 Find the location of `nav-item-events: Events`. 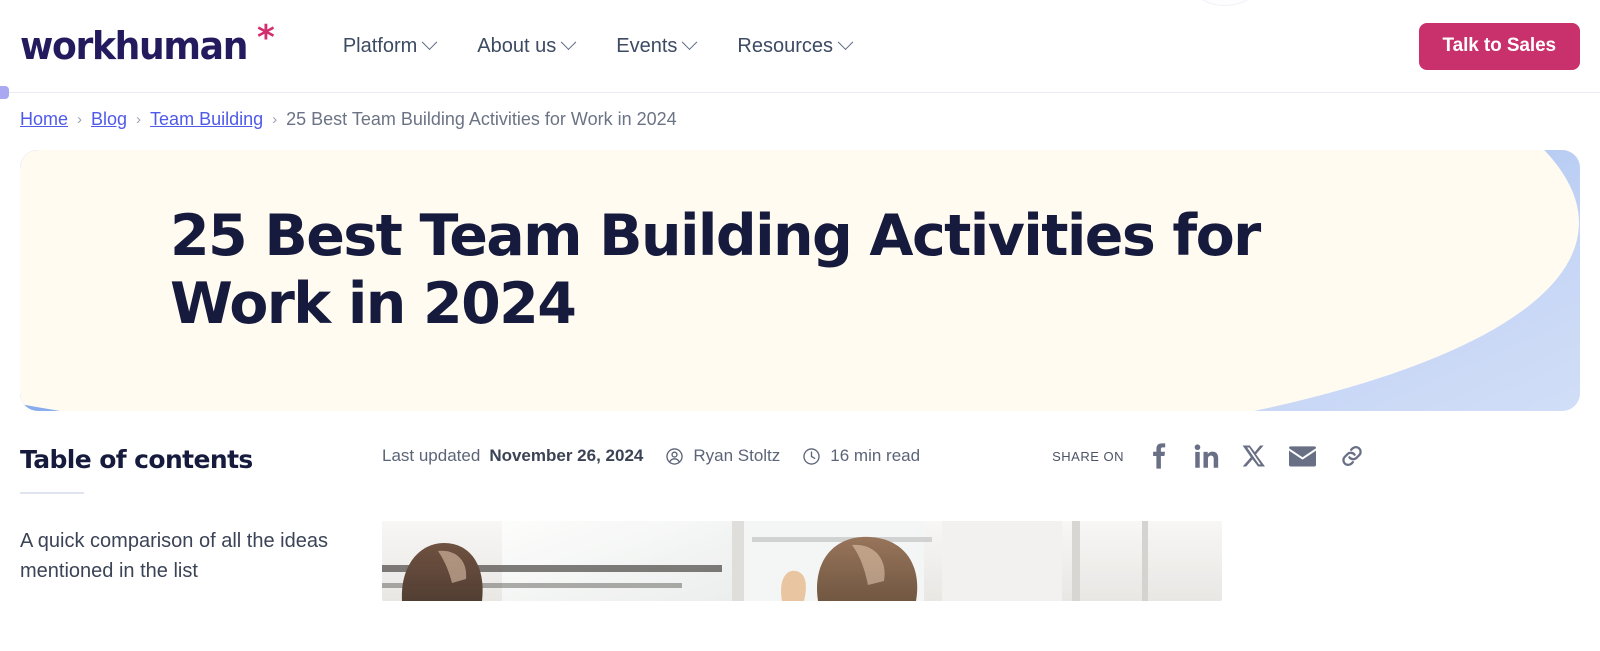

nav-item-events: Events is located at coordinates (657, 45).